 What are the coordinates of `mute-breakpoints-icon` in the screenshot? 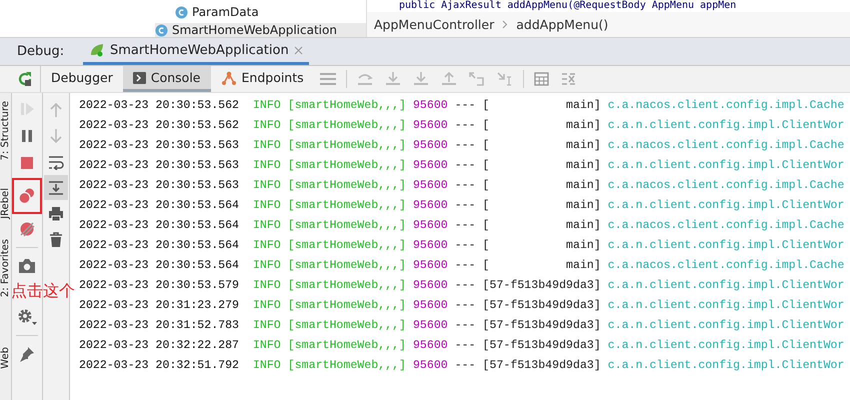 It's located at (27, 229).